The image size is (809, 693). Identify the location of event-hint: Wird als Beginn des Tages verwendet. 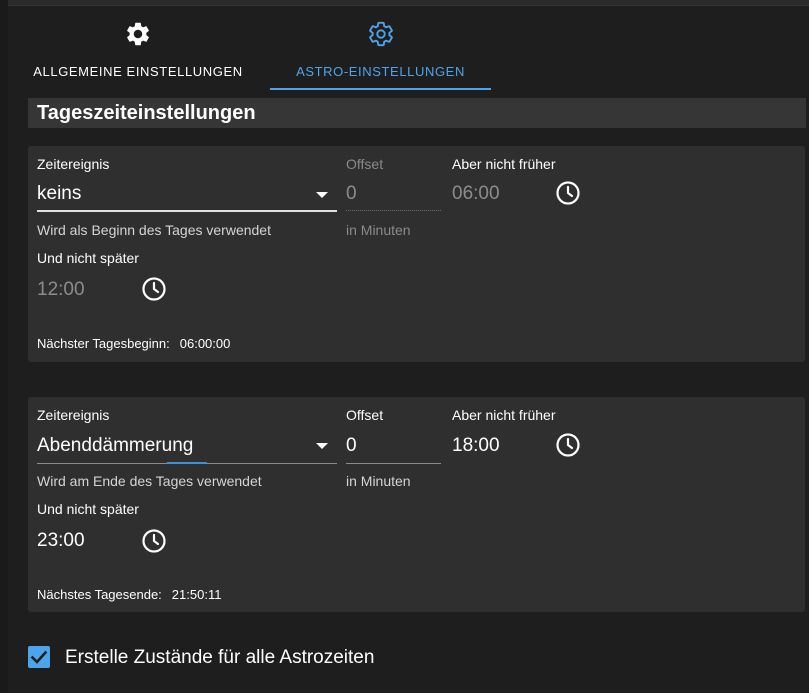
(154, 230).